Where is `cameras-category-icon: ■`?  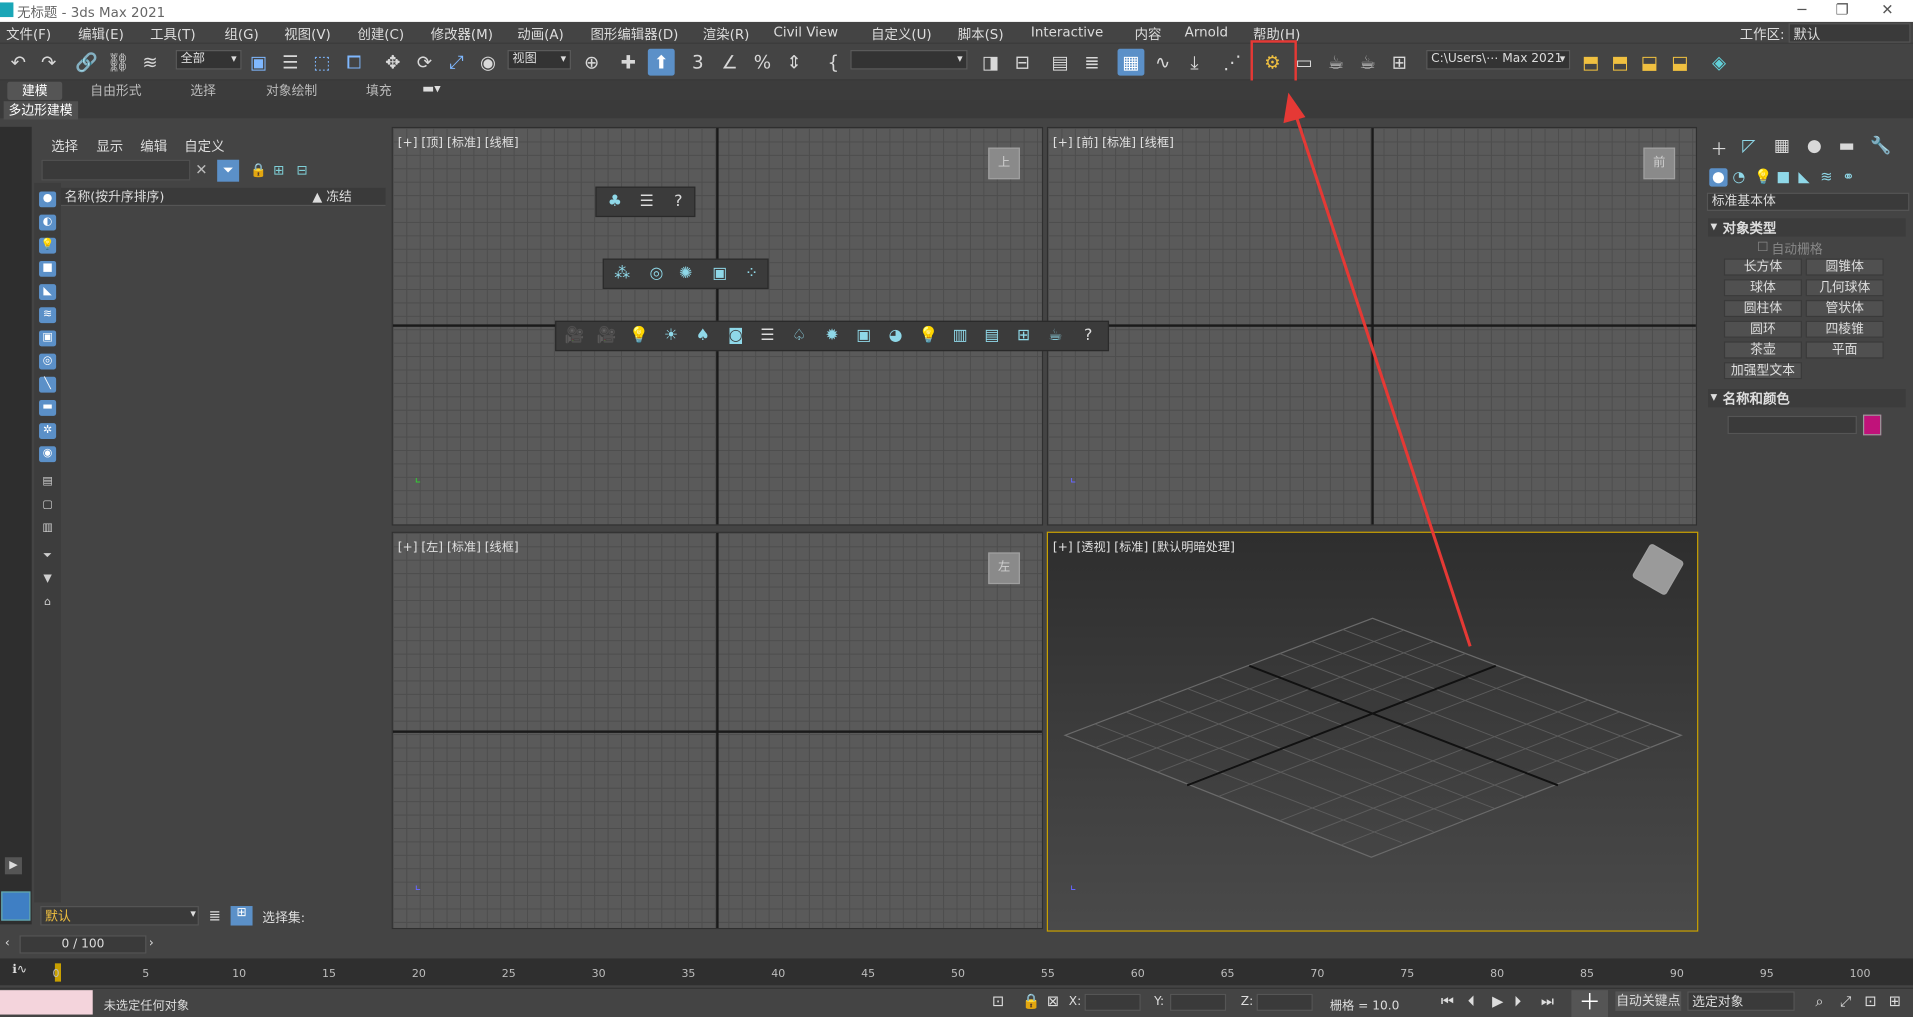 cameras-category-icon: ■ is located at coordinates (1783, 176).